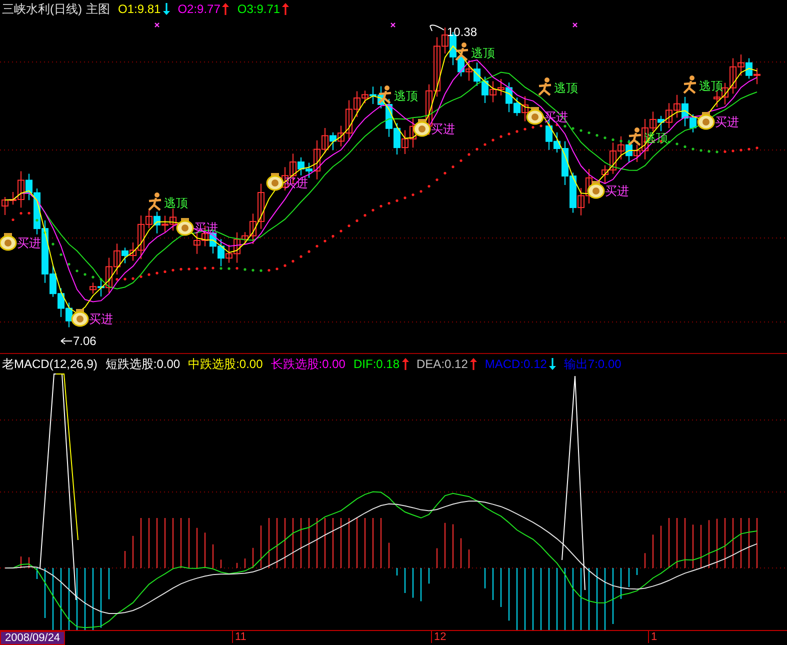 The image size is (787, 645). I want to click on indicator-value: 中跌选股:0.00, so click(225, 364).